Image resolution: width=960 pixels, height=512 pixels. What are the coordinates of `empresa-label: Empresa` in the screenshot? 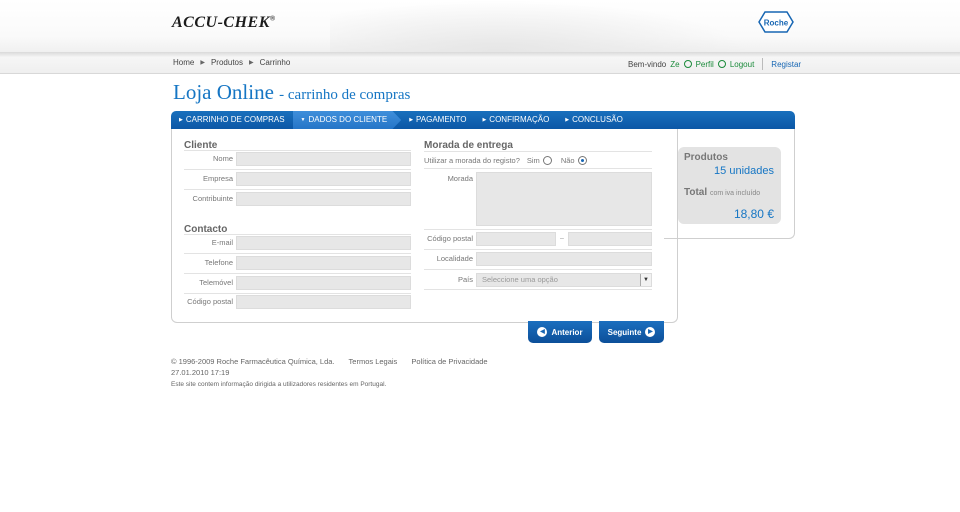 It's located at (217, 178).